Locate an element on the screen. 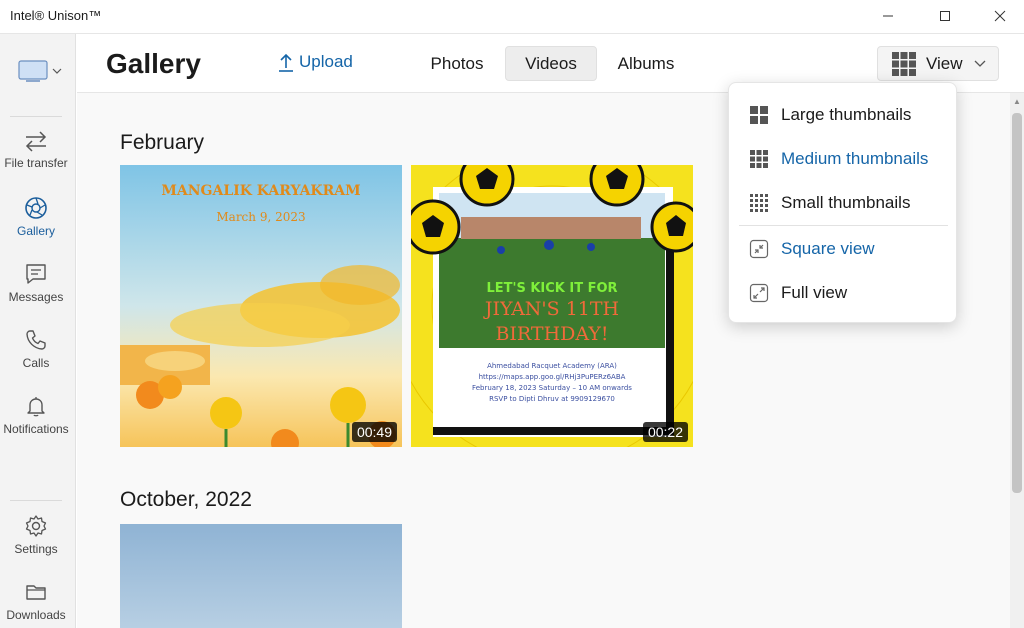 Image resolution: width=1024 pixels, height=628 pixels. square-view-icon is located at coordinates (759, 249).